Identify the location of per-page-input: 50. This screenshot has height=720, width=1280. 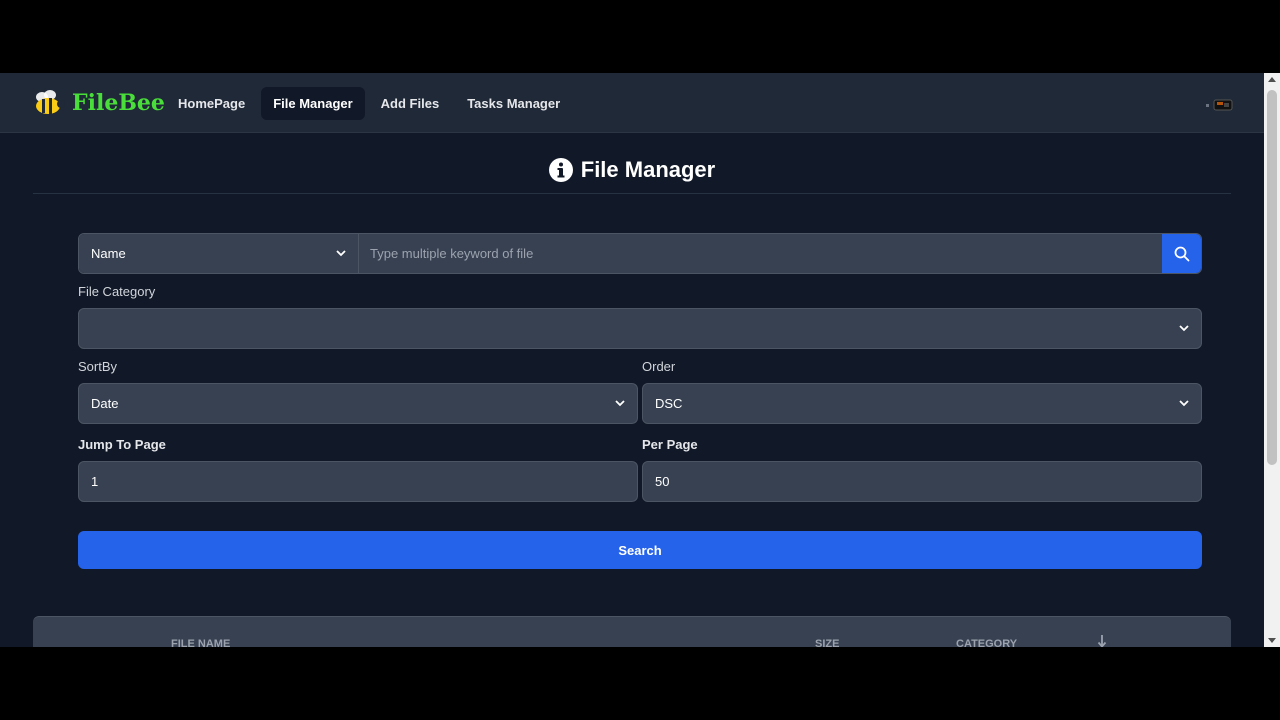
(922, 481).